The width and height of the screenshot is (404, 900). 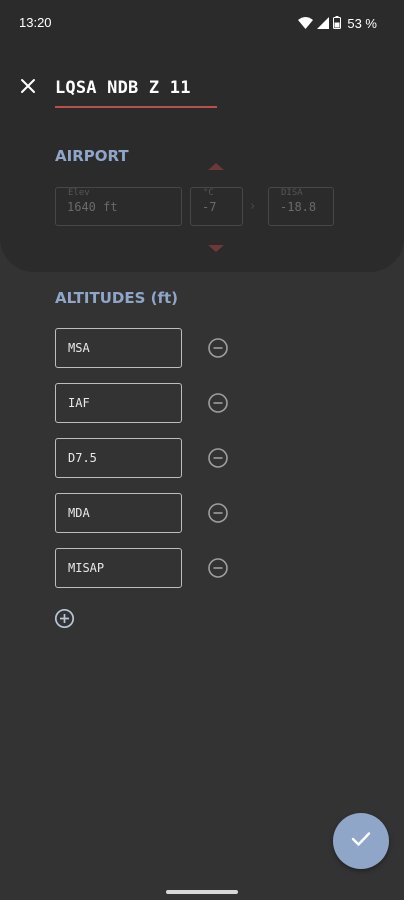 What do you see at coordinates (118, 403) in the screenshot?
I see `altitude-input: IAF` at bounding box center [118, 403].